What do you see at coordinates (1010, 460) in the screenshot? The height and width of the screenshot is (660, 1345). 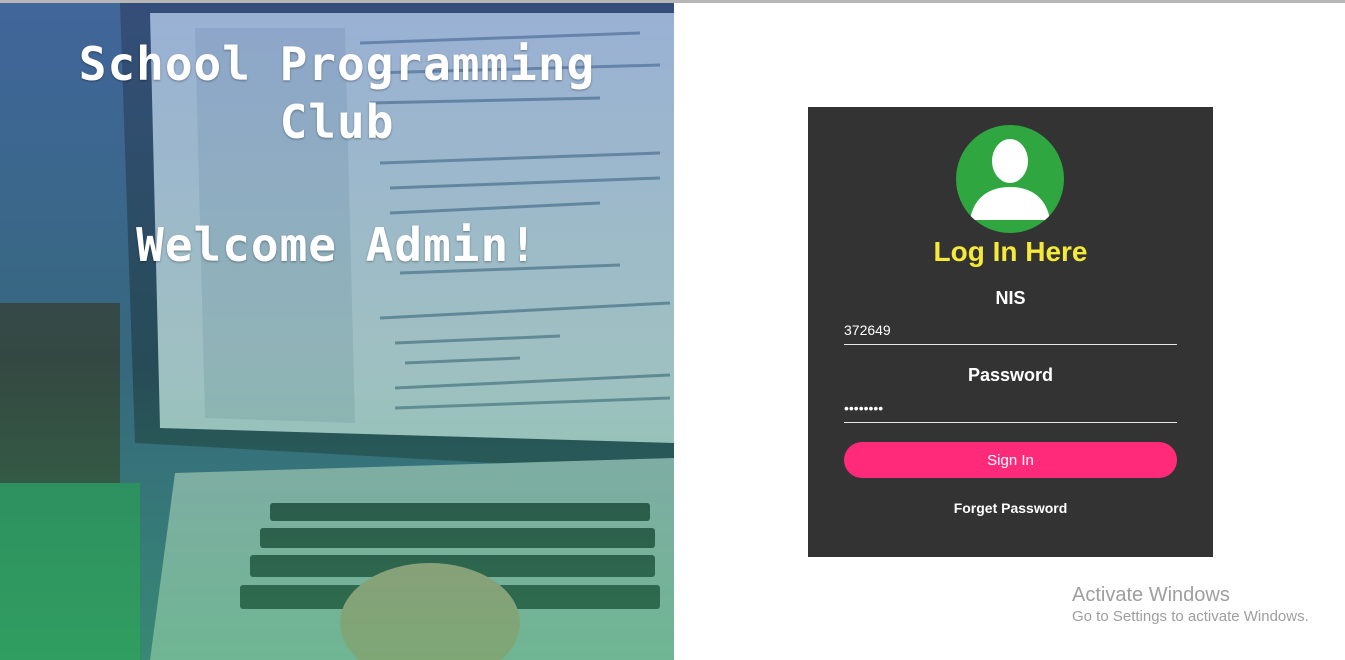 I see `sign-in-button: Sign In` at bounding box center [1010, 460].